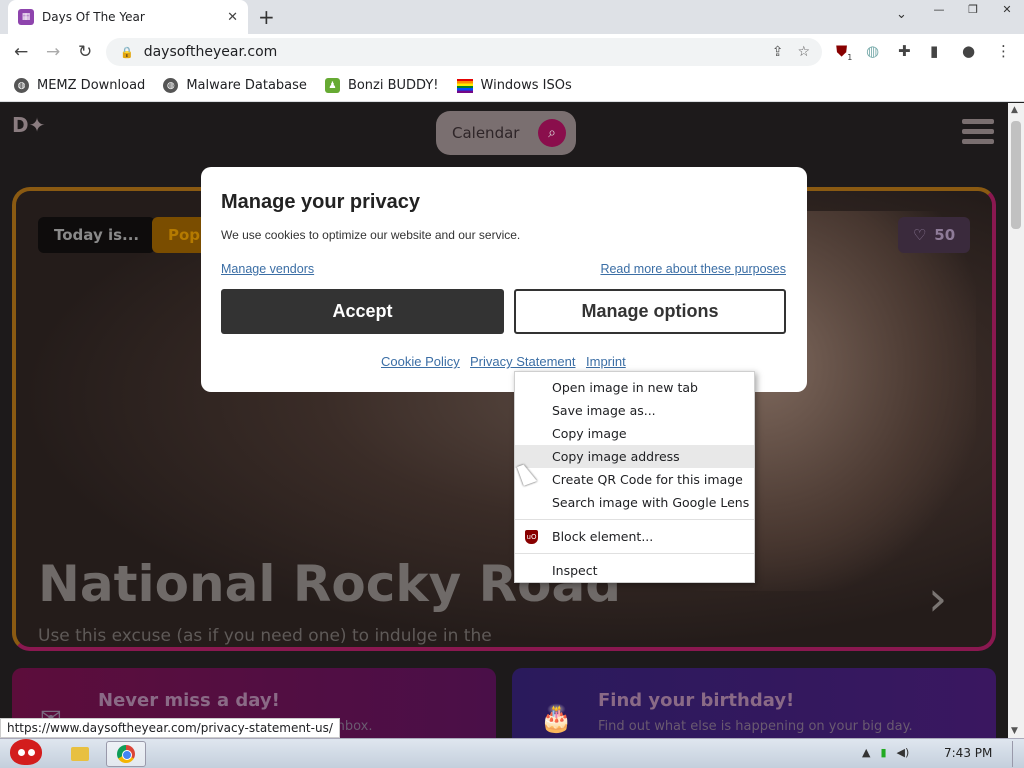  I want to click on menu-search-google-lens: Search image with Google Lens, so click(634, 502).